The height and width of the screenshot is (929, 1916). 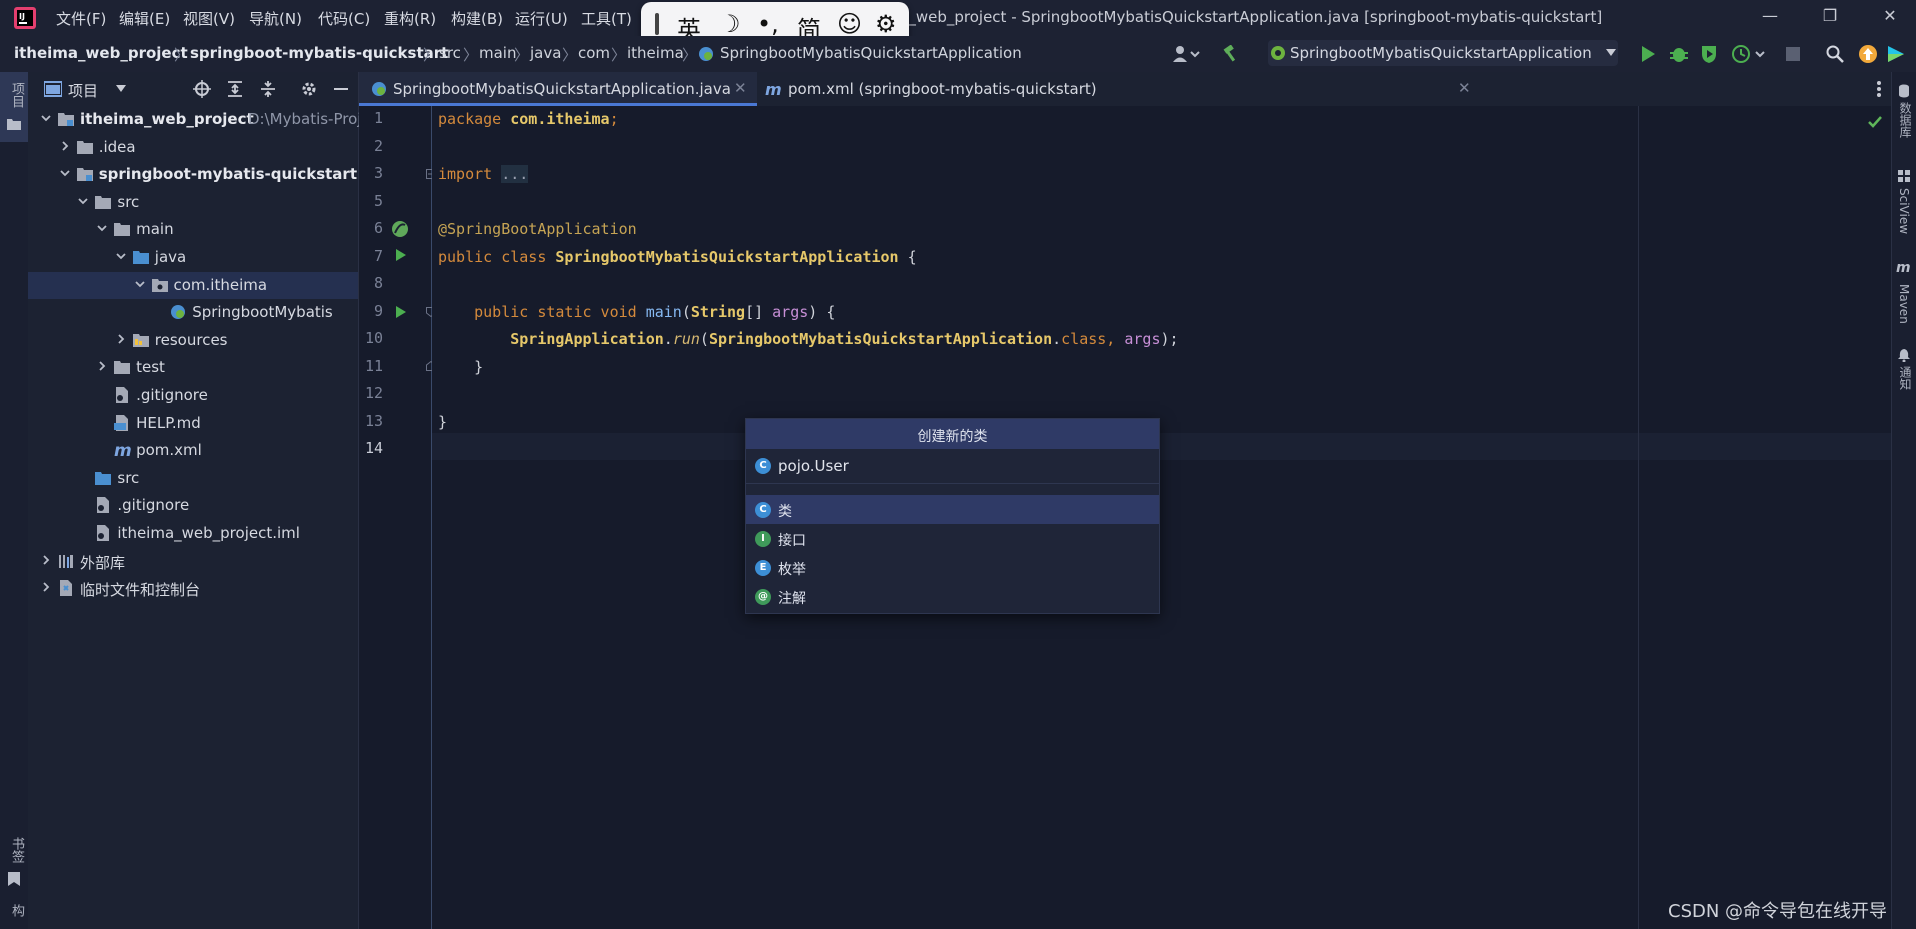 What do you see at coordinates (193, 423) in the screenshot?
I see `tree-item: HELP.md` at bounding box center [193, 423].